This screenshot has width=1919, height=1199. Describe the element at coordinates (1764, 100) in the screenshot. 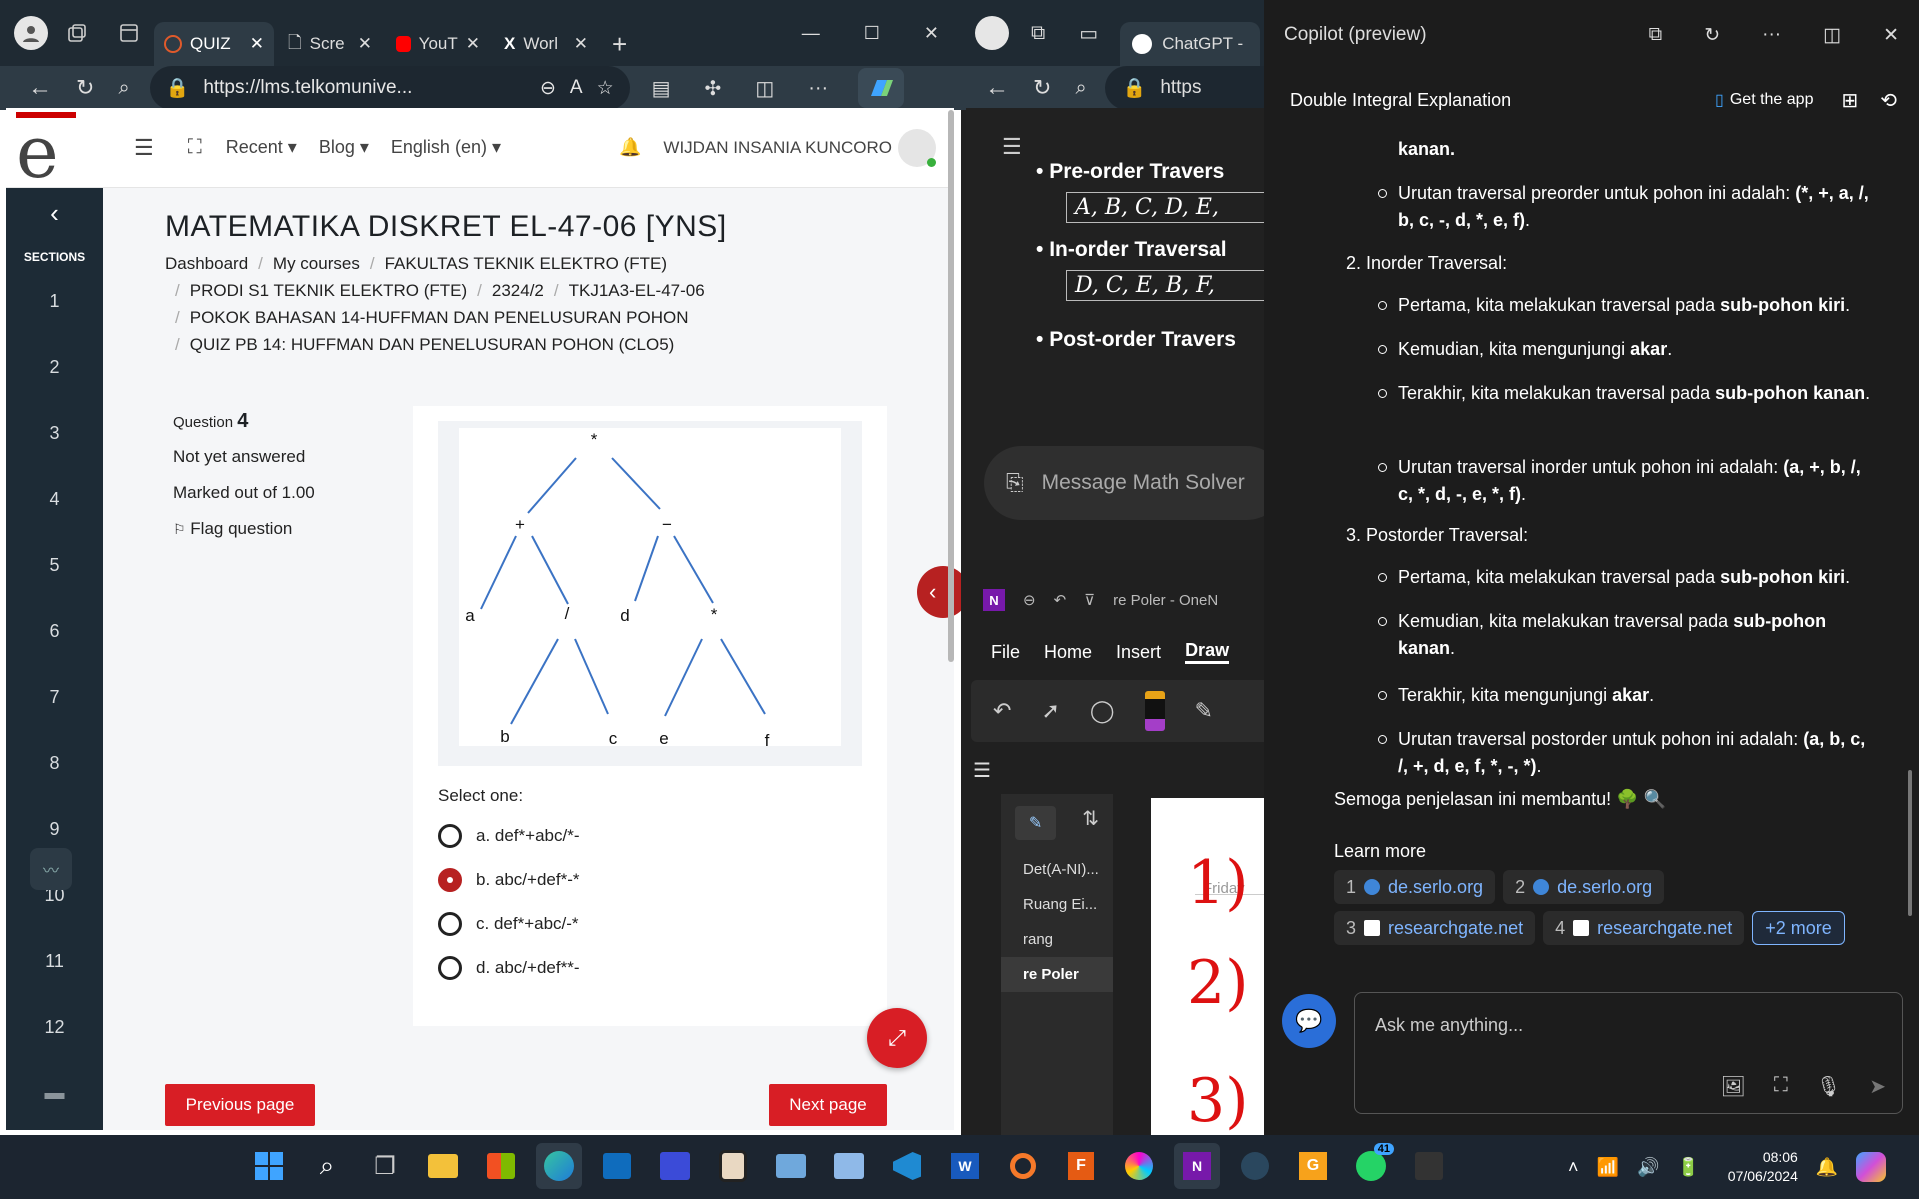

I see `get-app-button: ▯ Get the app` at that location.